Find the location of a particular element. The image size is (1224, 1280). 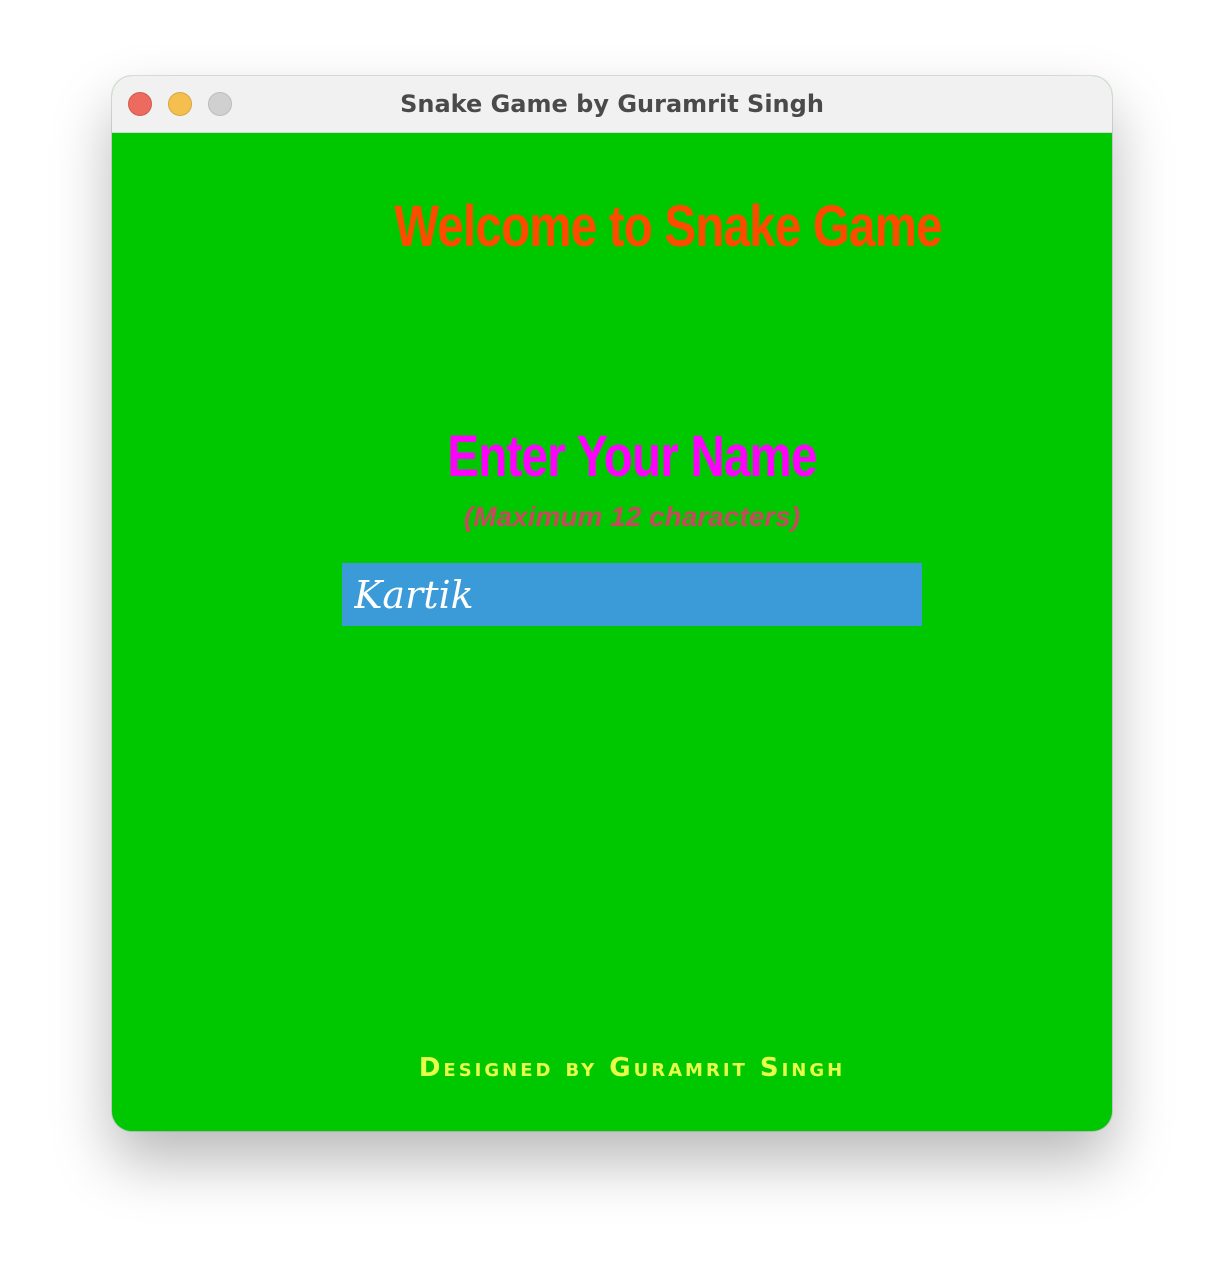

enter-name-heading: Enter Your Name is located at coordinates (632, 456).